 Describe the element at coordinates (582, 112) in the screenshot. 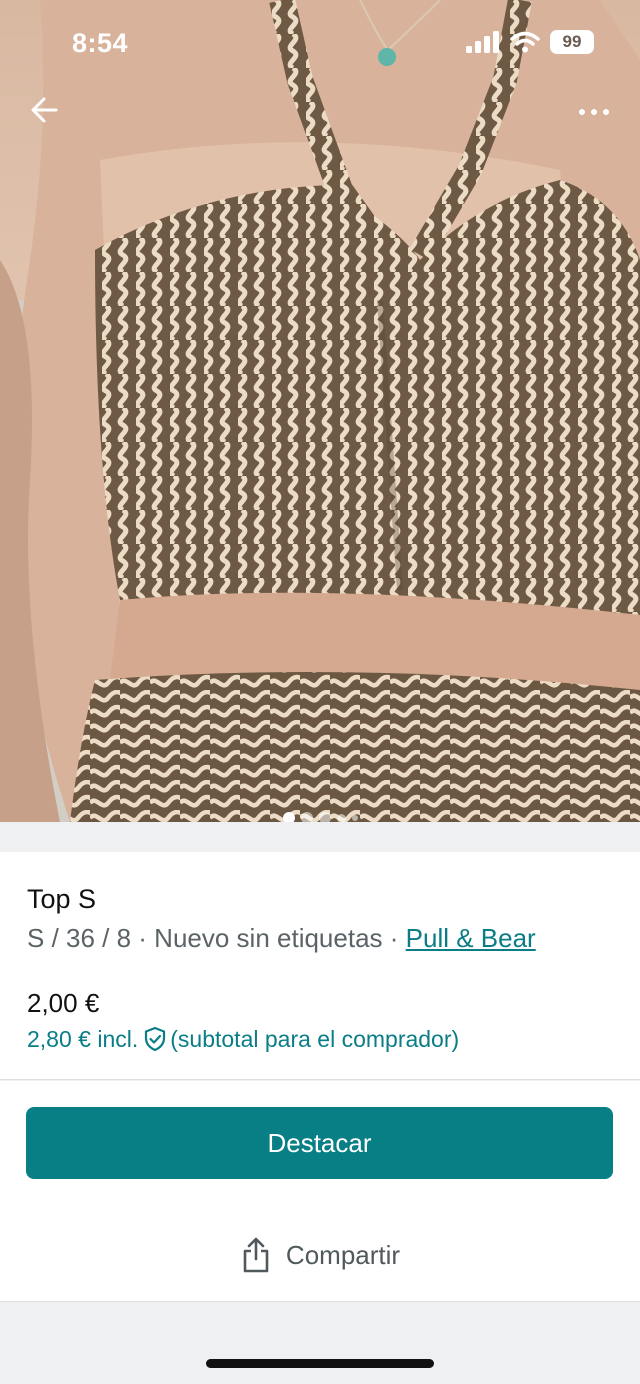

I see `more-horizontal-icon` at that location.